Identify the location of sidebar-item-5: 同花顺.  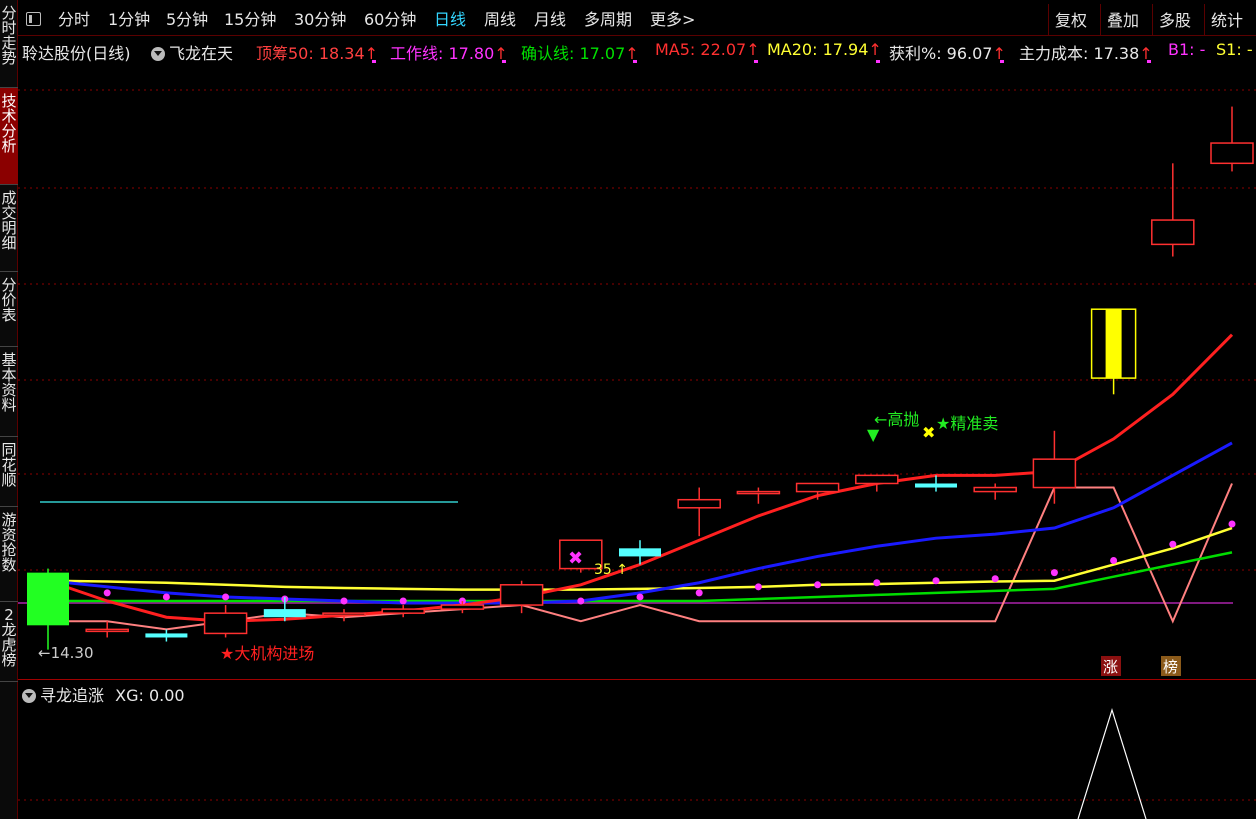
(9, 472).